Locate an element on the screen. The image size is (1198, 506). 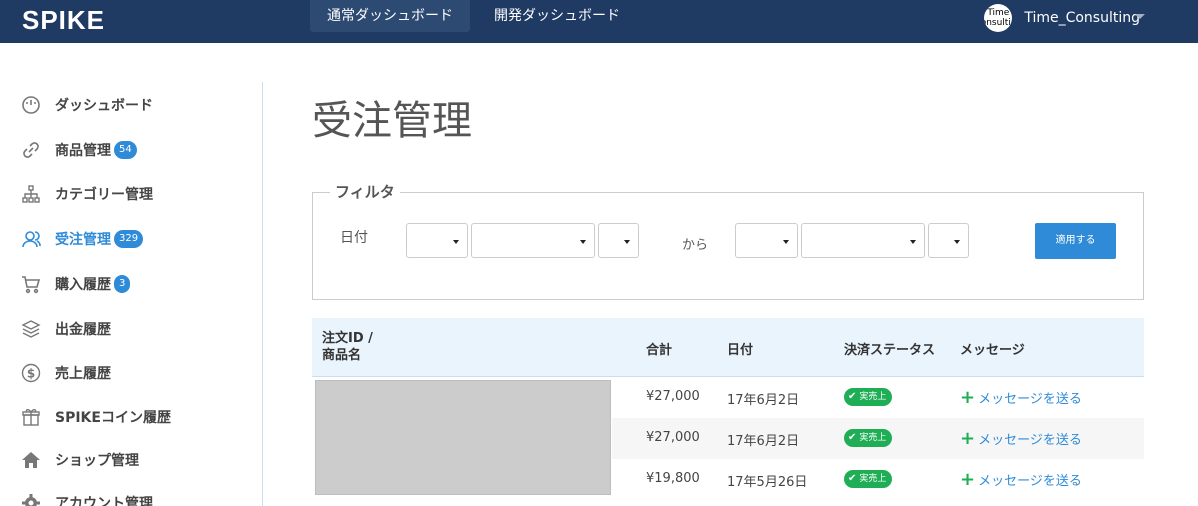
layers-icon is located at coordinates (31, 329).